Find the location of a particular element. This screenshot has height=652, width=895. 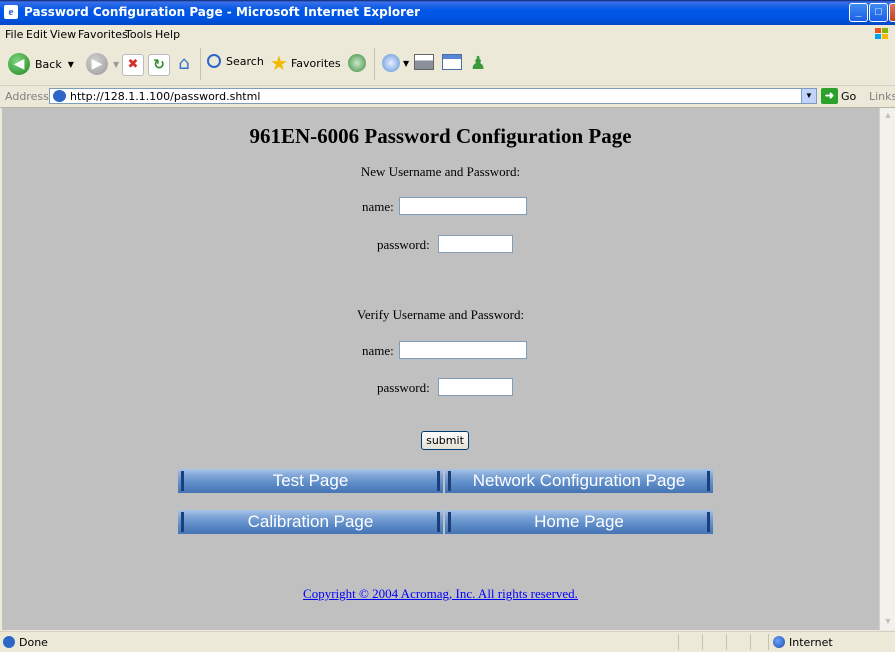

menu-tools: Tools is located at coordinates (138, 34).